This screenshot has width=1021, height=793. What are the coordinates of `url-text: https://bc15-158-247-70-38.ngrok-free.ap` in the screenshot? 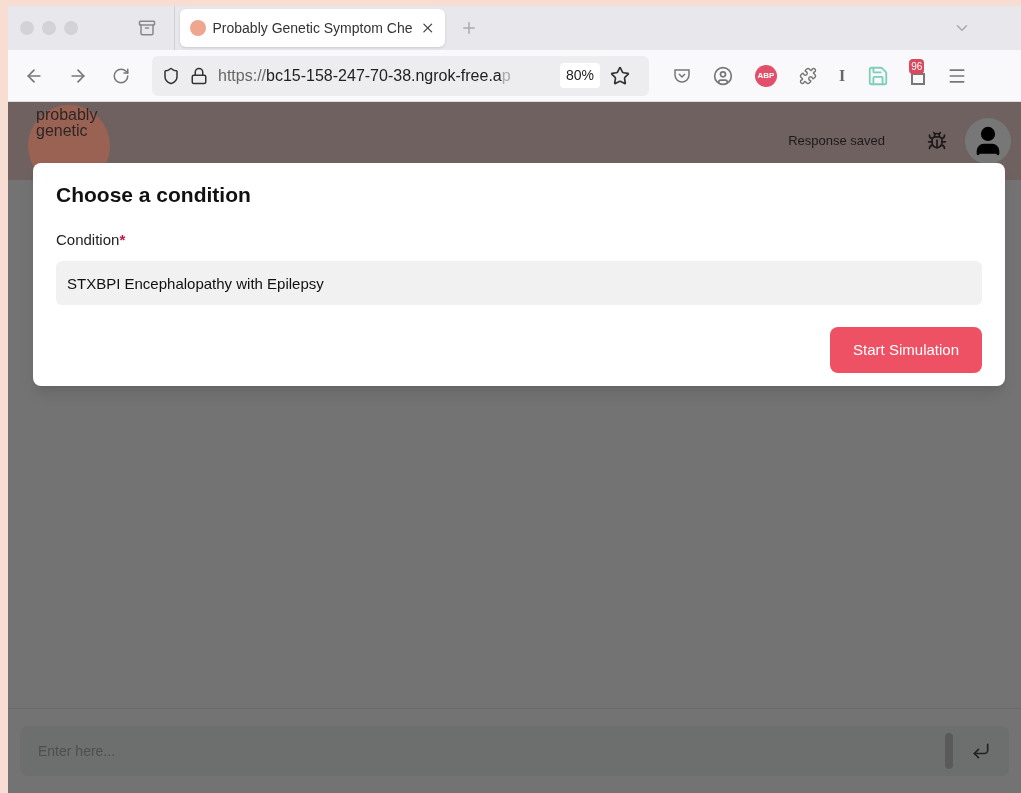 It's located at (365, 75).